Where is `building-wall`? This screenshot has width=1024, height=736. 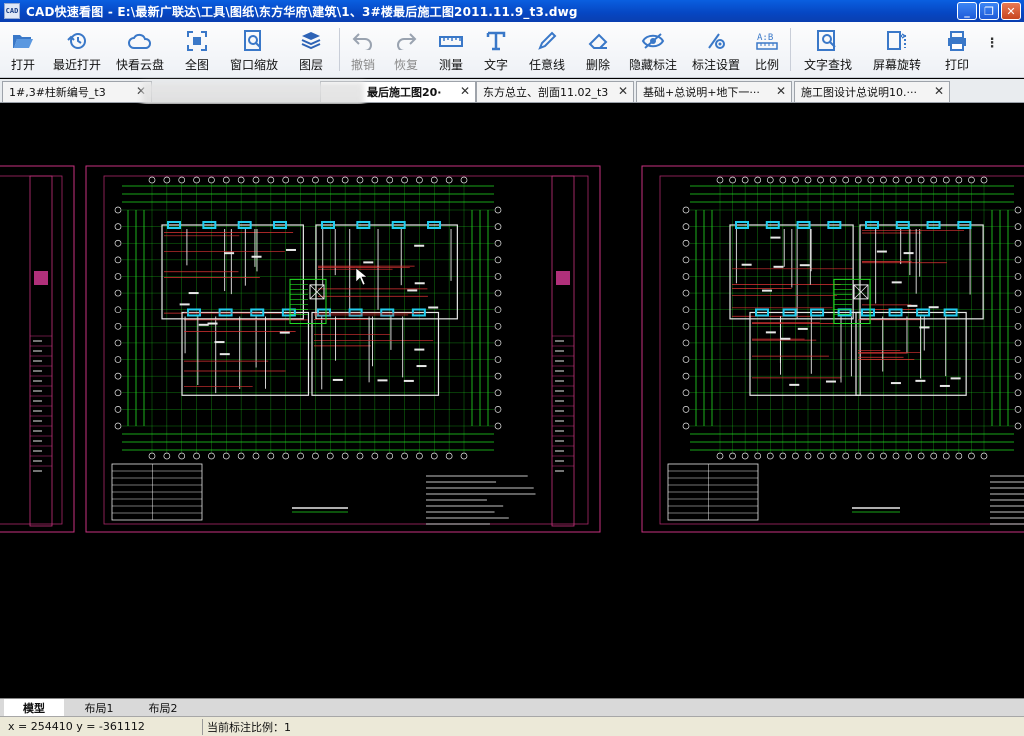 building-wall is located at coordinates (386, 272).